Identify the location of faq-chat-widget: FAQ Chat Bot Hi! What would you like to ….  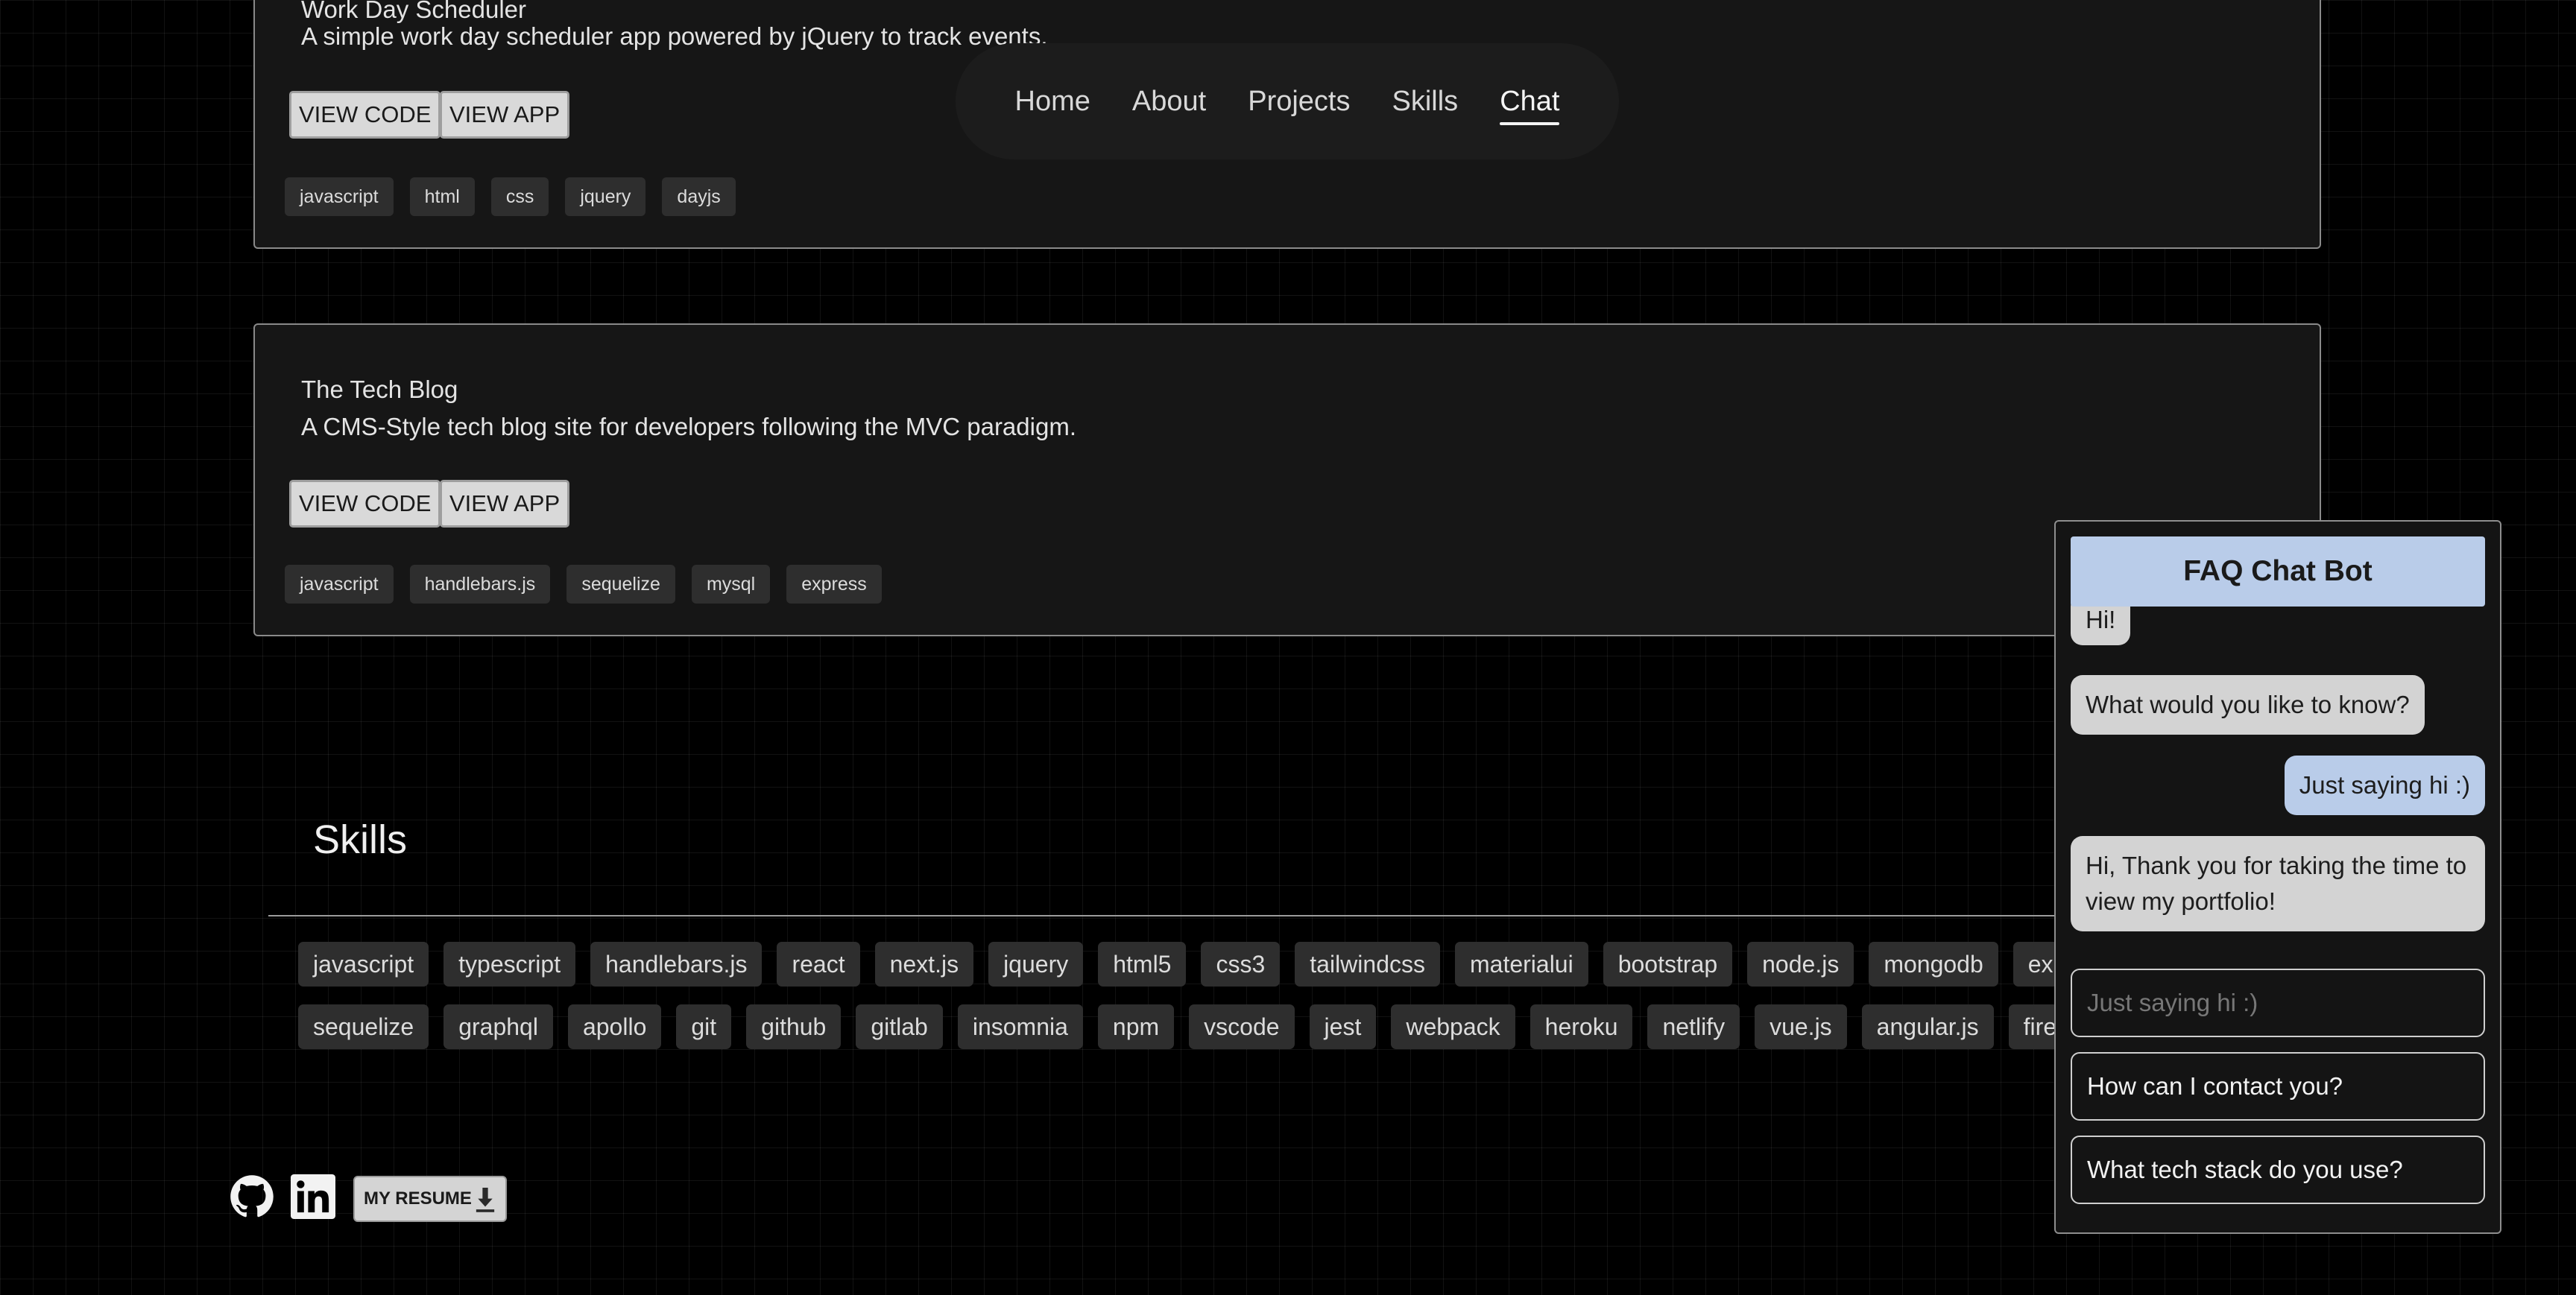
(2277, 877).